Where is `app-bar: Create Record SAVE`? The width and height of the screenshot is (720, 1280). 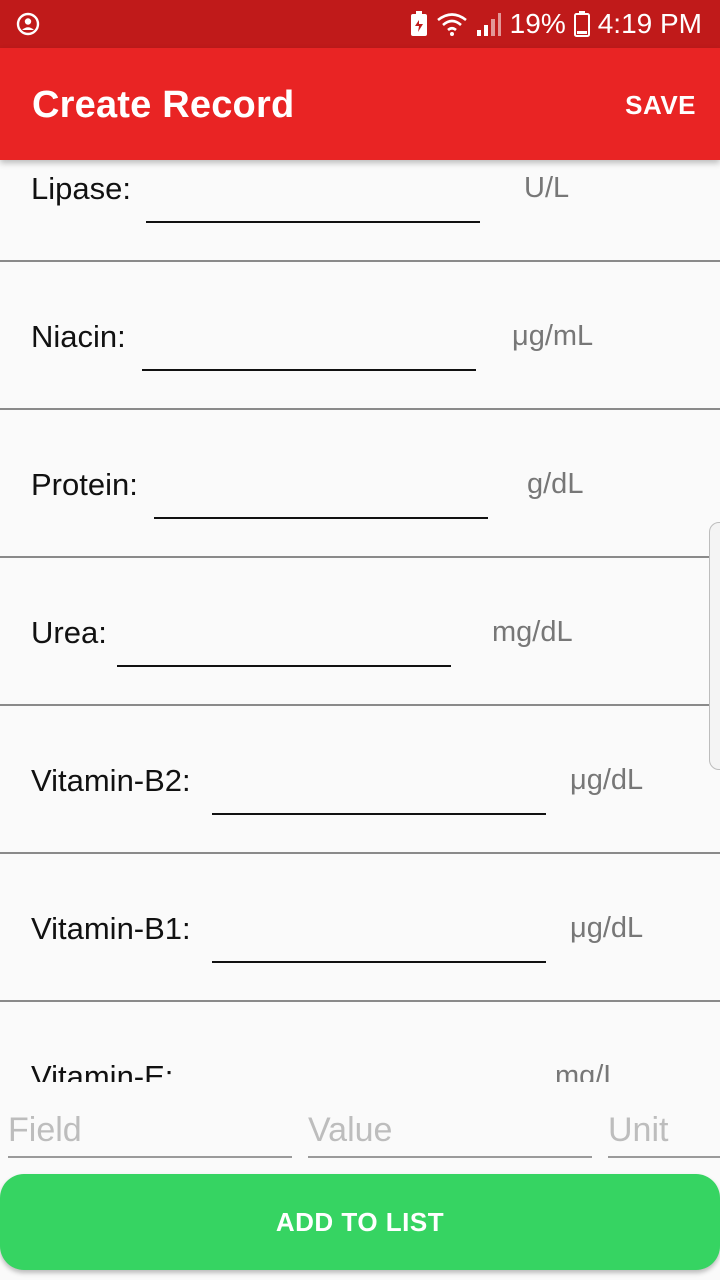 app-bar: Create Record SAVE is located at coordinates (360, 104).